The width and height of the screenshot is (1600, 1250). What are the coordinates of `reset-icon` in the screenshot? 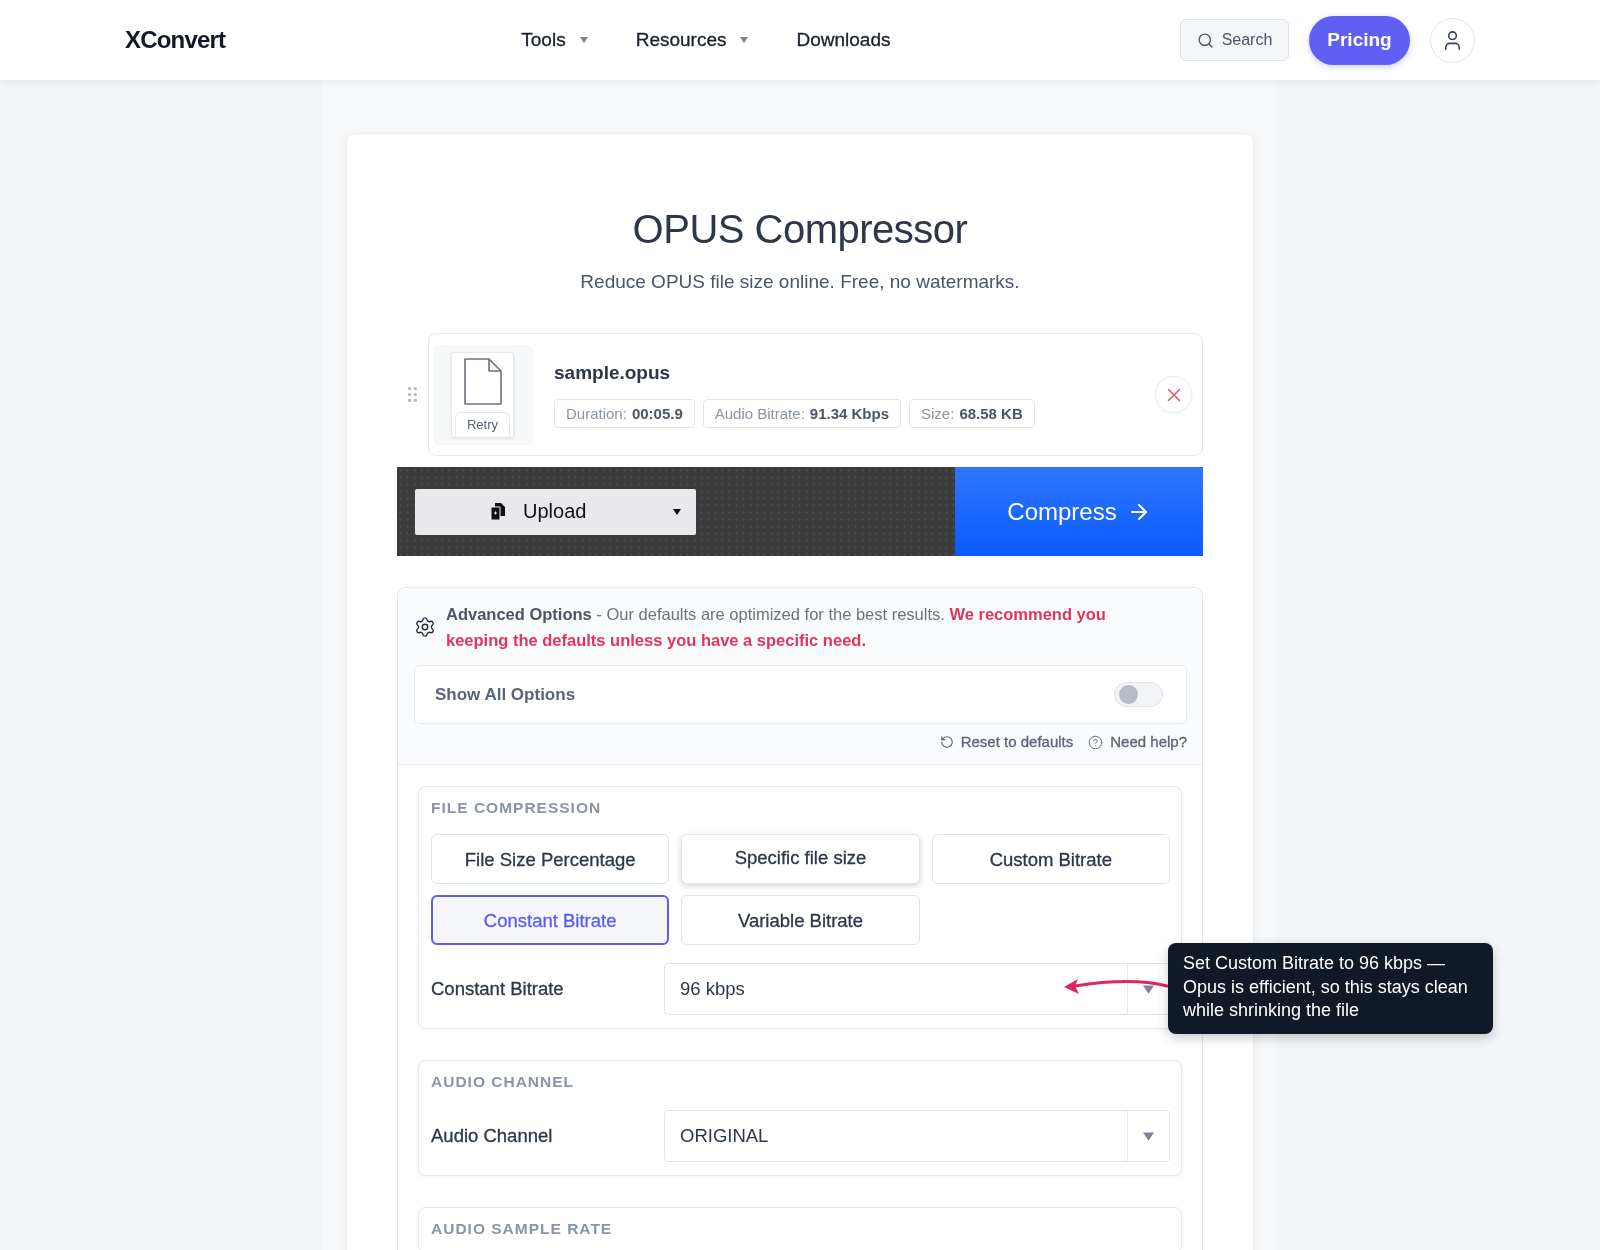 It's located at (946, 742).